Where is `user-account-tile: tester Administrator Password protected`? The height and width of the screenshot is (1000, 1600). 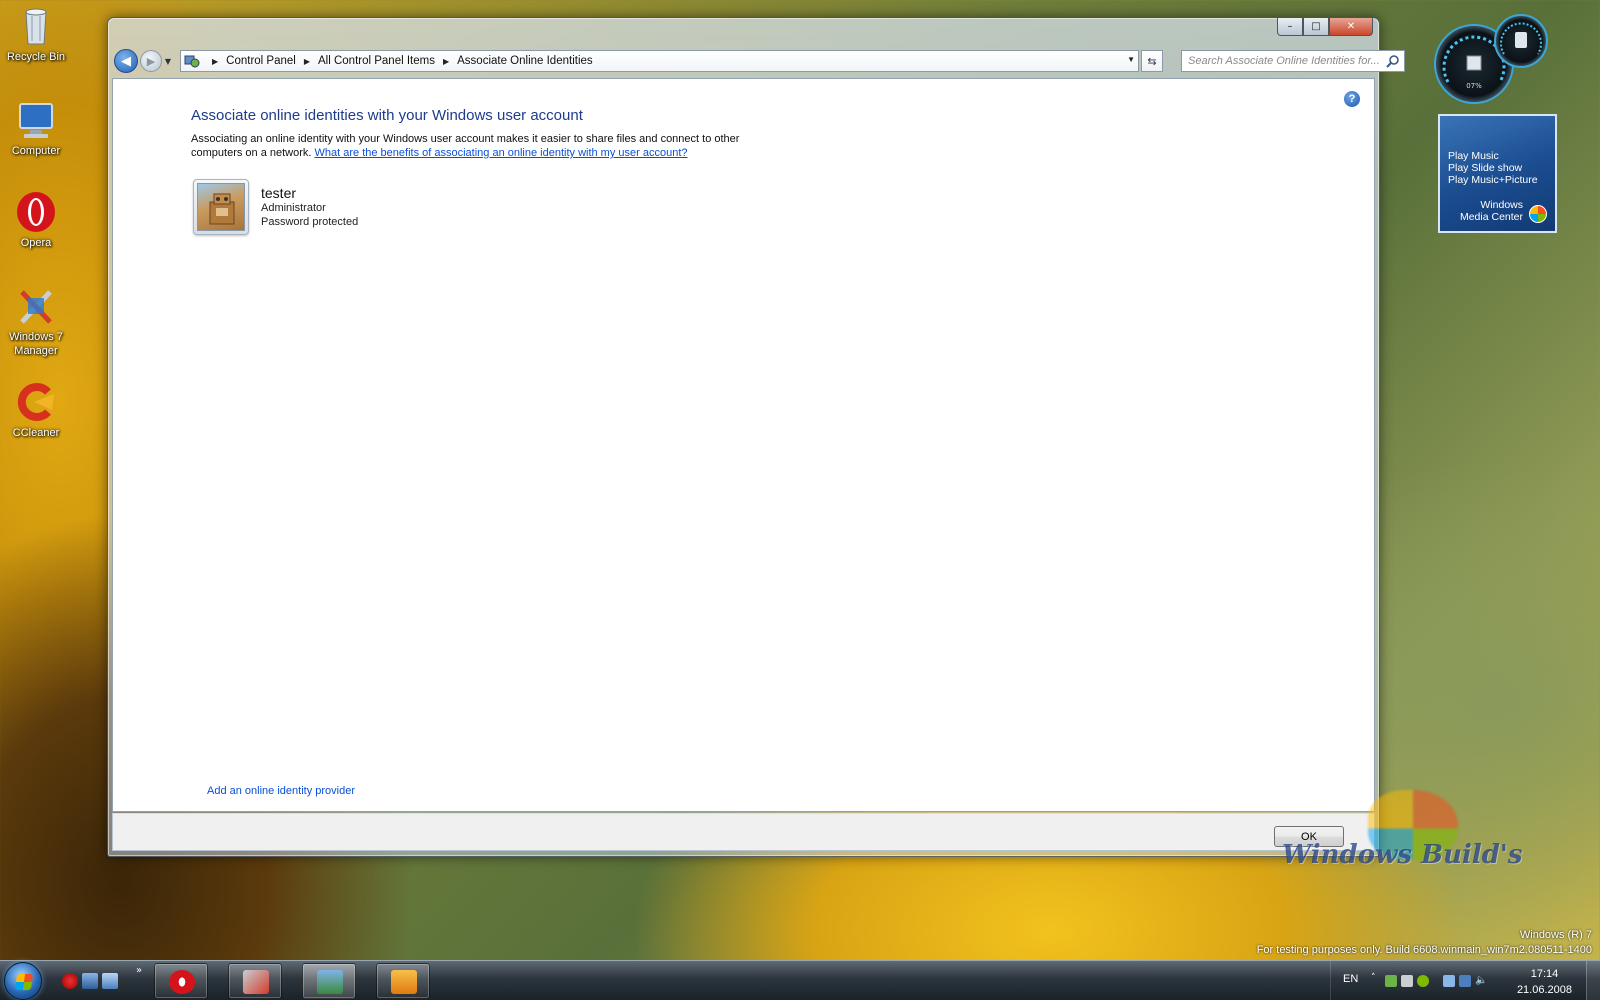 user-account-tile: tester Administrator Password protected is located at coordinates (275, 207).